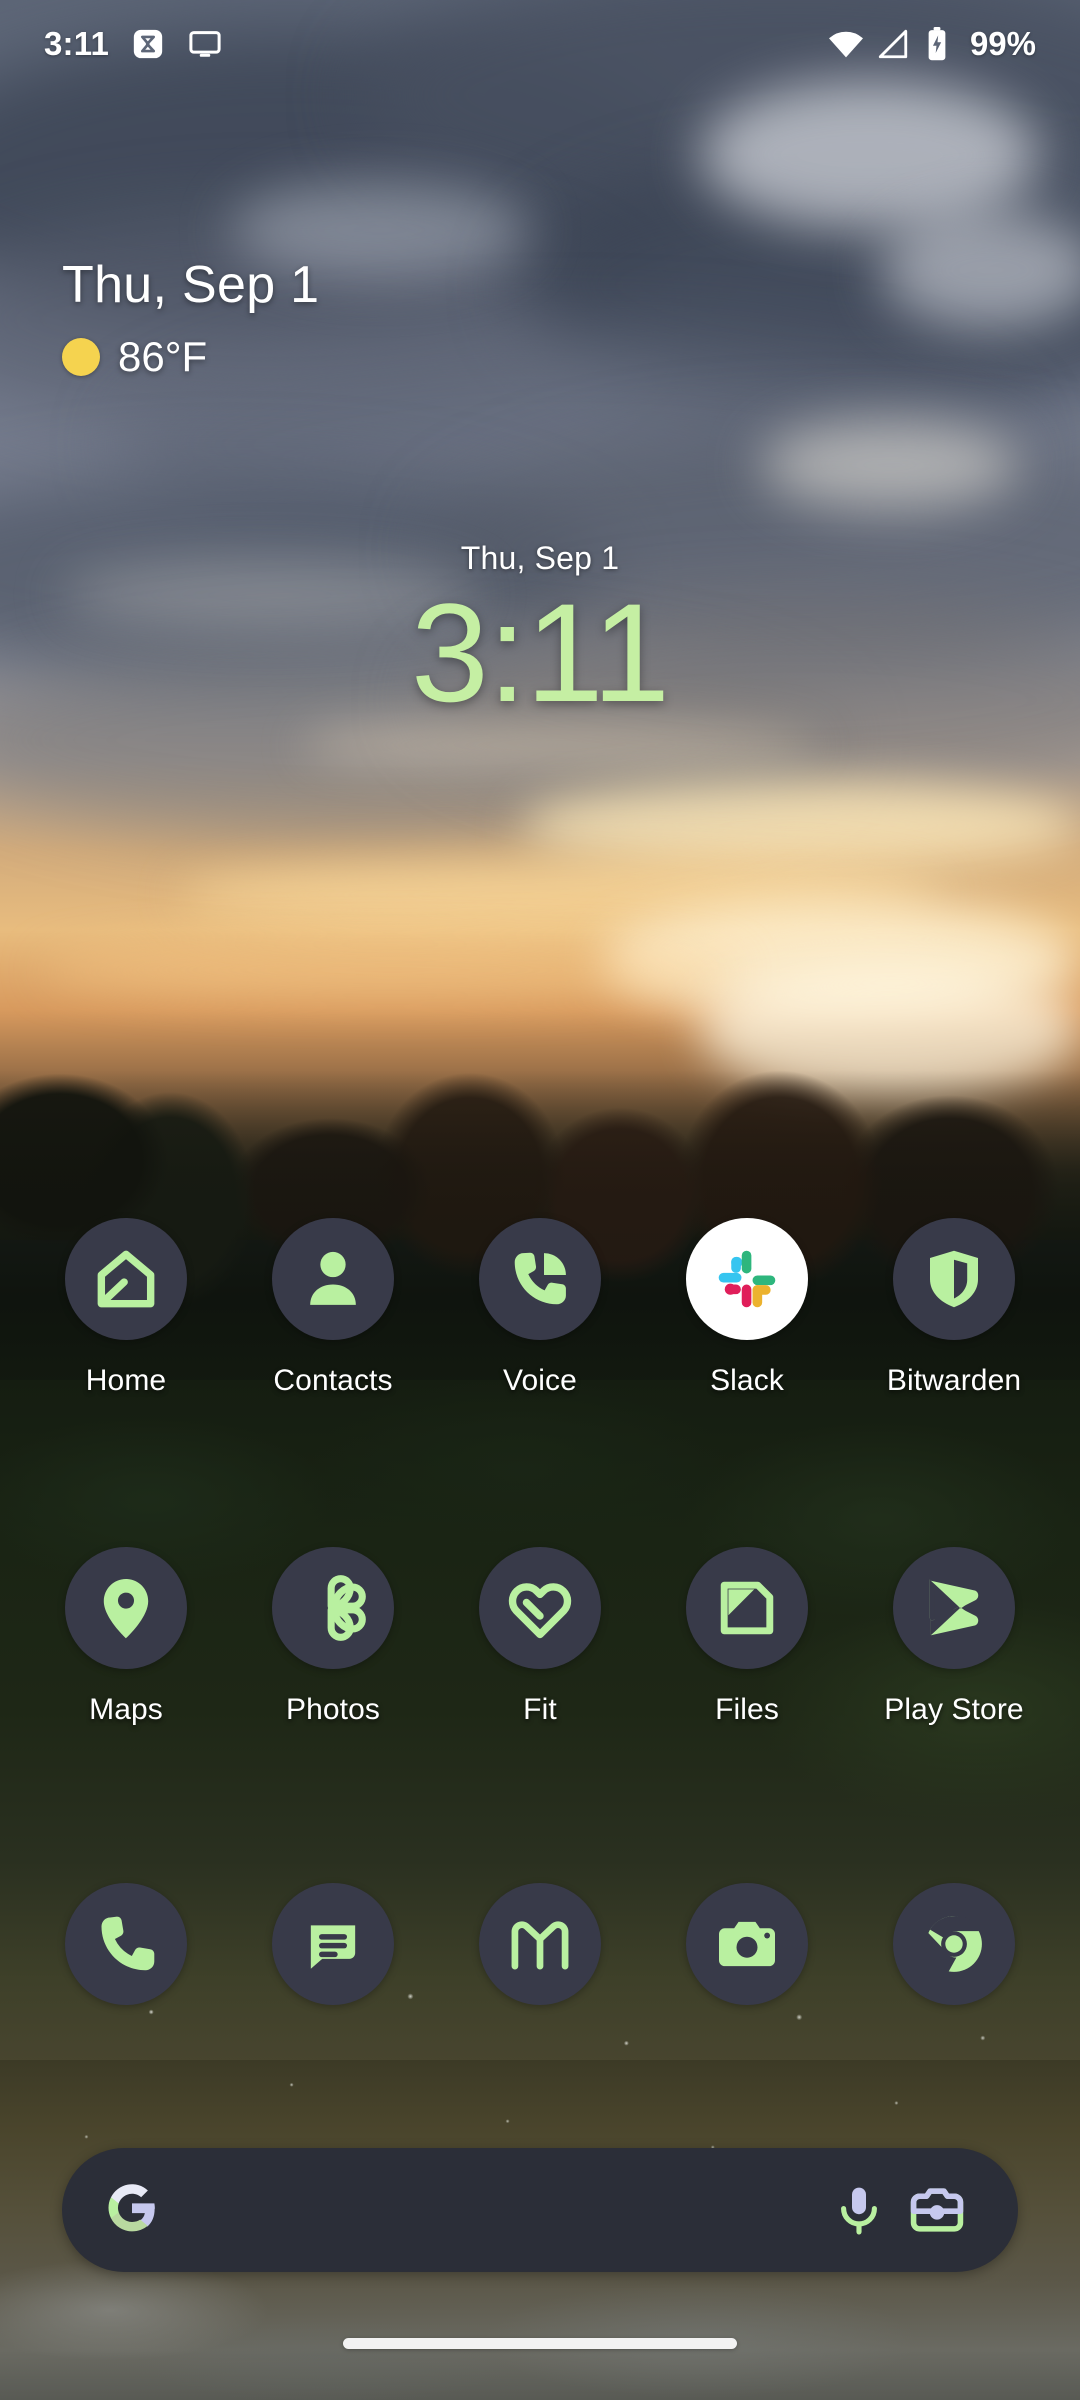 This screenshot has width=1080, height=2400. I want to click on app-label: Files, so click(747, 1709).